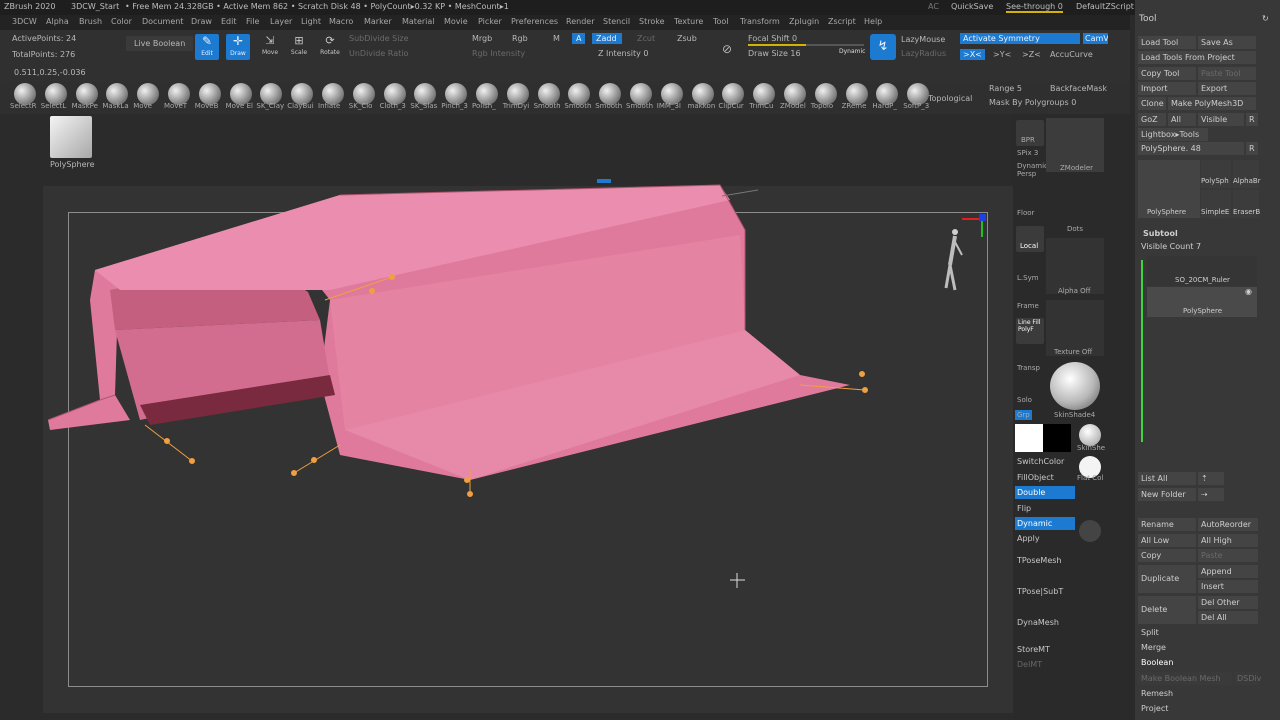 Image resolution: width=1280 pixels, height=720 pixels. Describe the element at coordinates (1045, 622) in the screenshot. I see `dynamesh-button: DynaMesh` at that location.